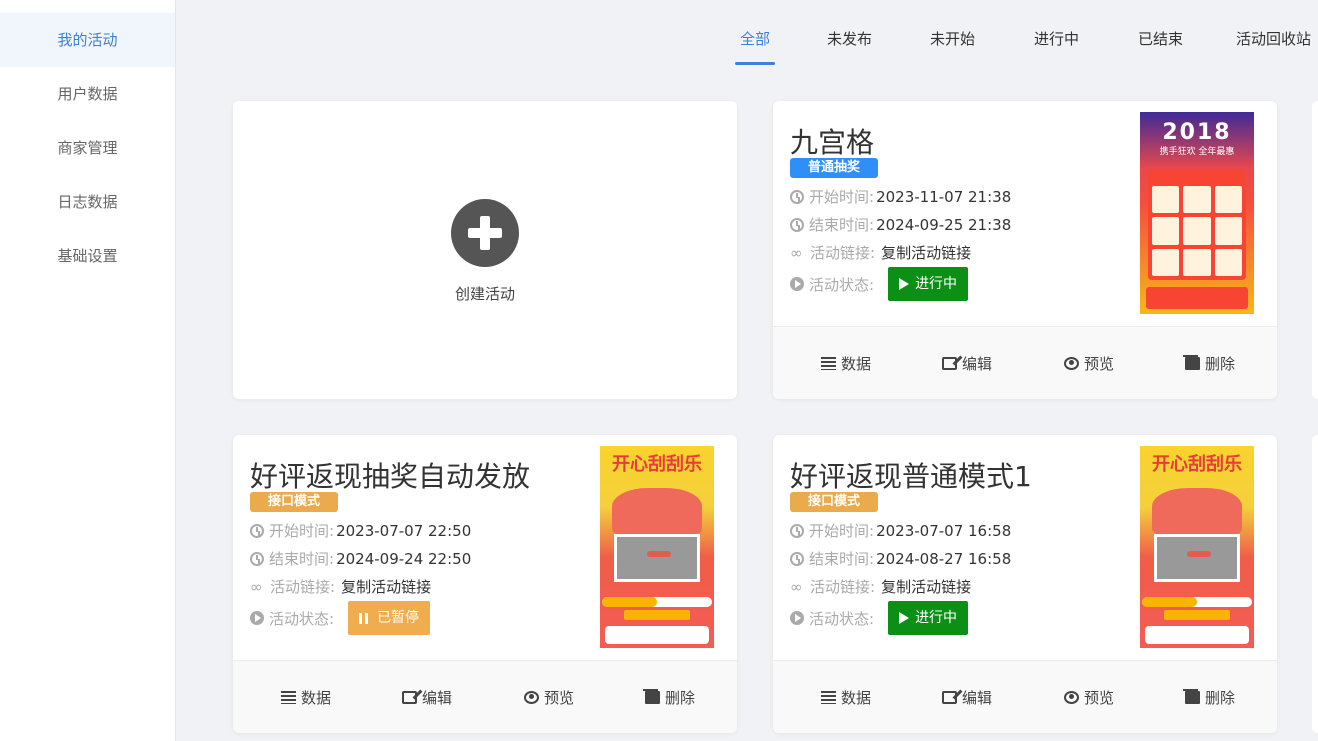  I want to click on sidebar-item-user-data: 用户数据, so click(87, 94).